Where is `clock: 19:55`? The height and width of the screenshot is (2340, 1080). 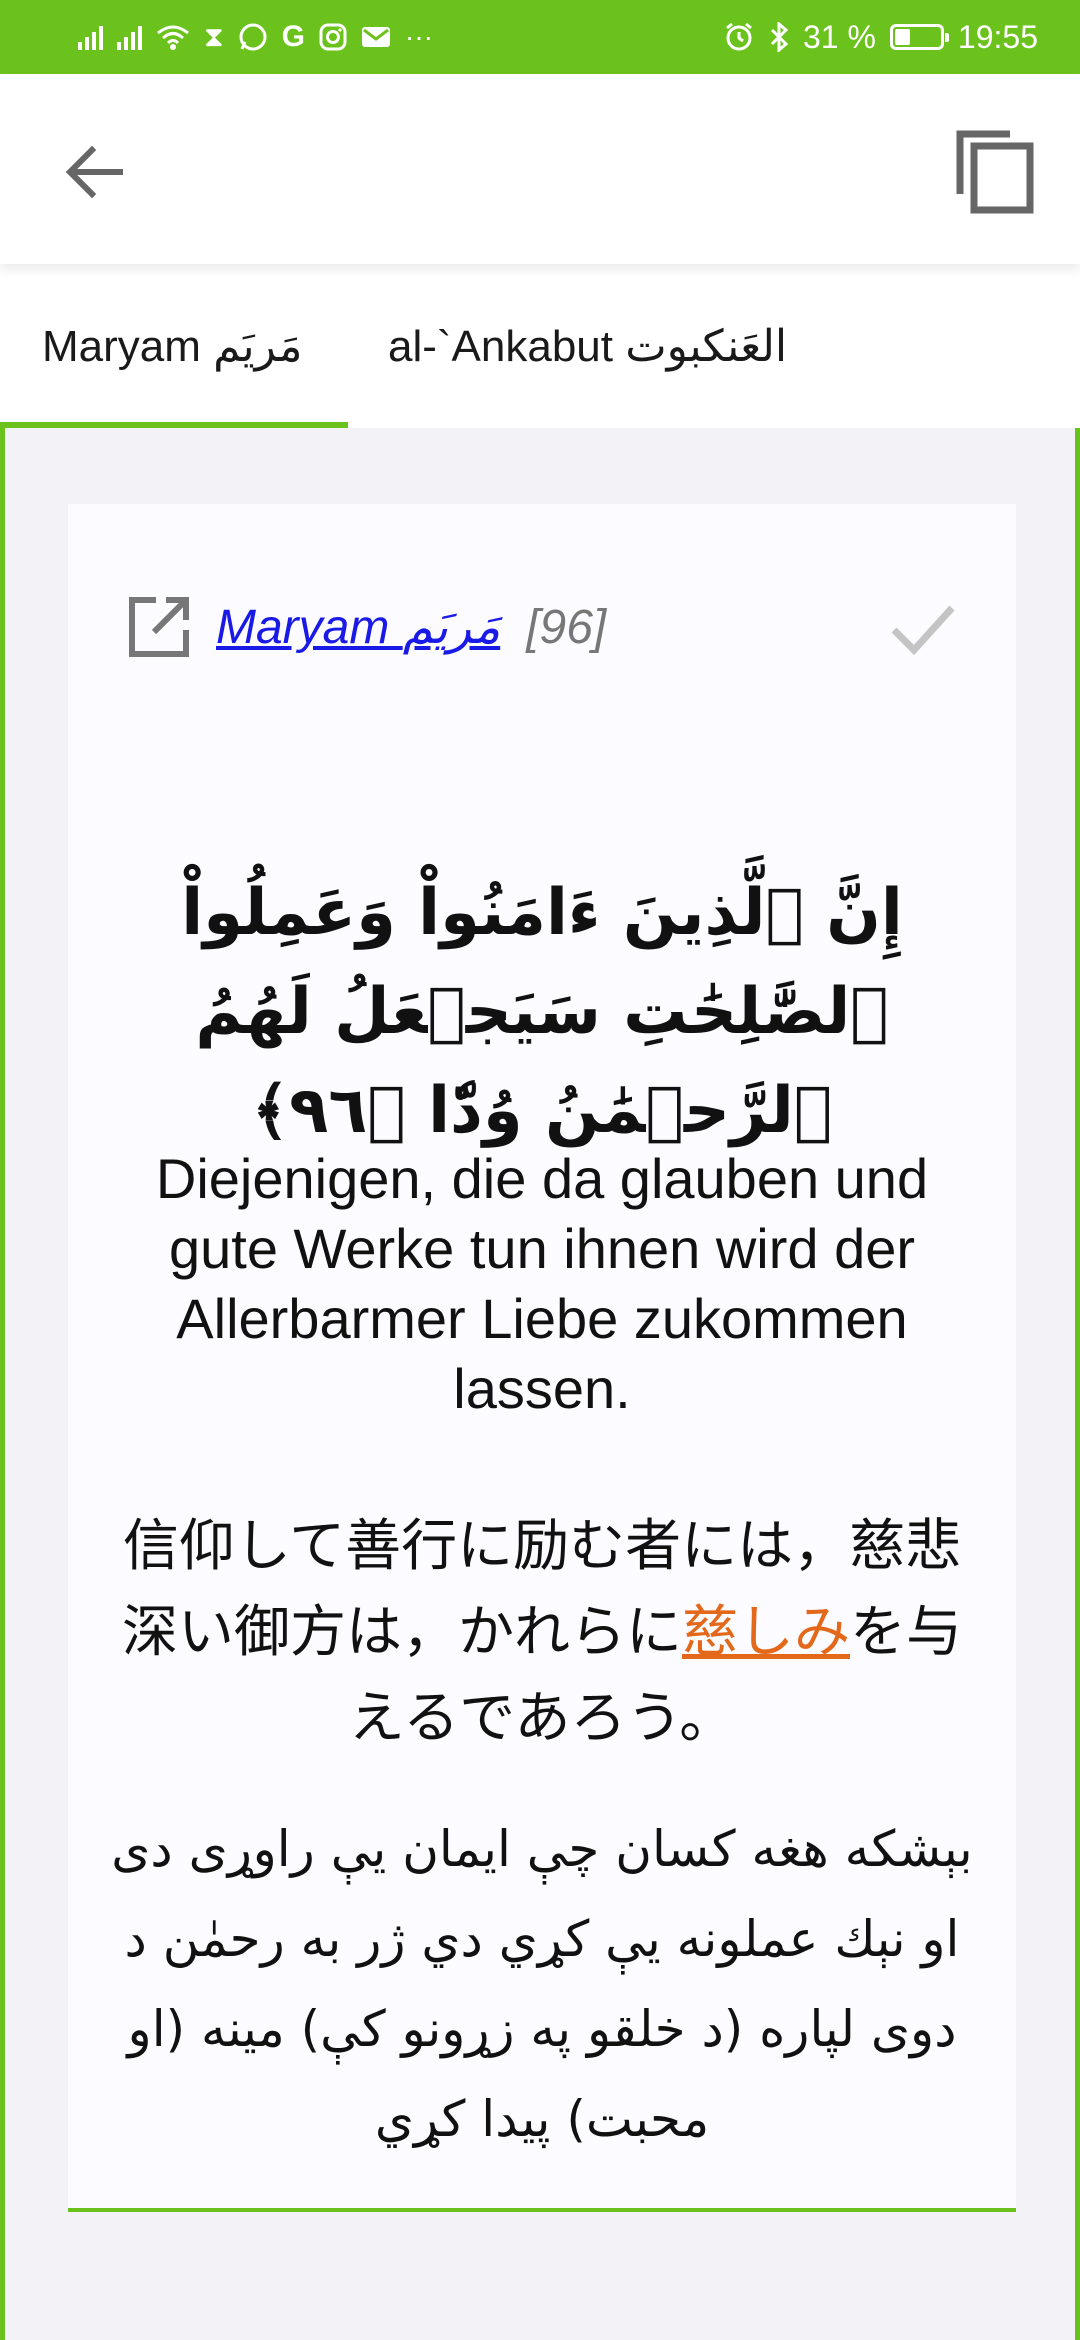
clock: 19:55 is located at coordinates (997, 36).